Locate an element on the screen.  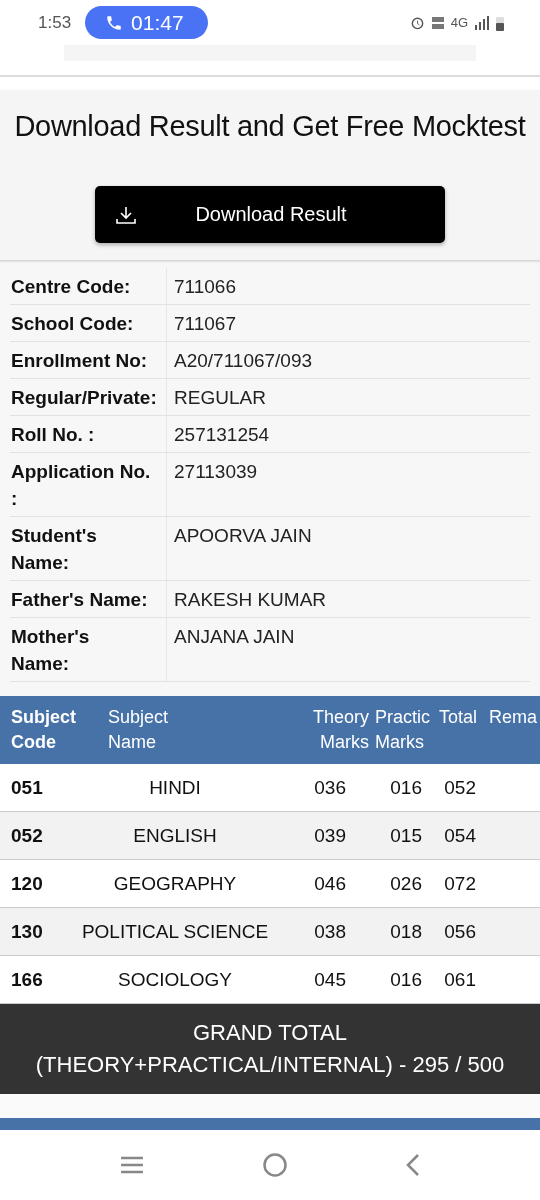
table-cell-text: 166 is located at coordinates (27, 979).